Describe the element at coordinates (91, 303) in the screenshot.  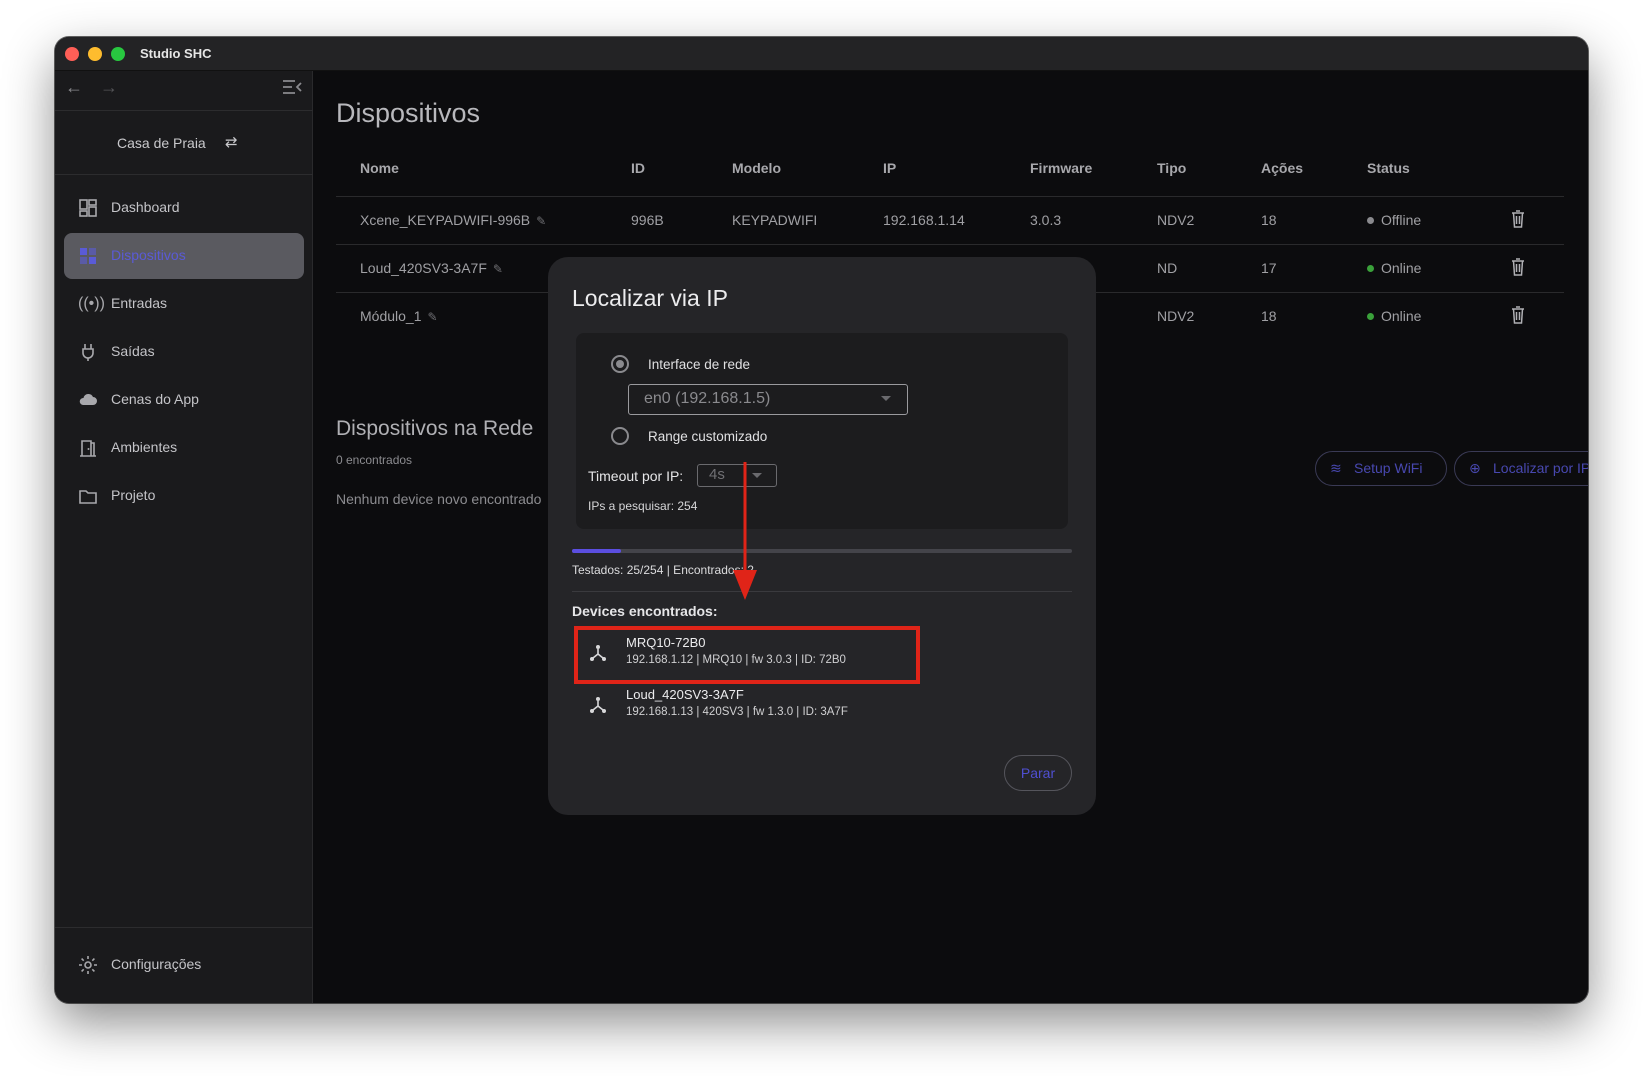
I see `signal-icon: ((•))` at that location.